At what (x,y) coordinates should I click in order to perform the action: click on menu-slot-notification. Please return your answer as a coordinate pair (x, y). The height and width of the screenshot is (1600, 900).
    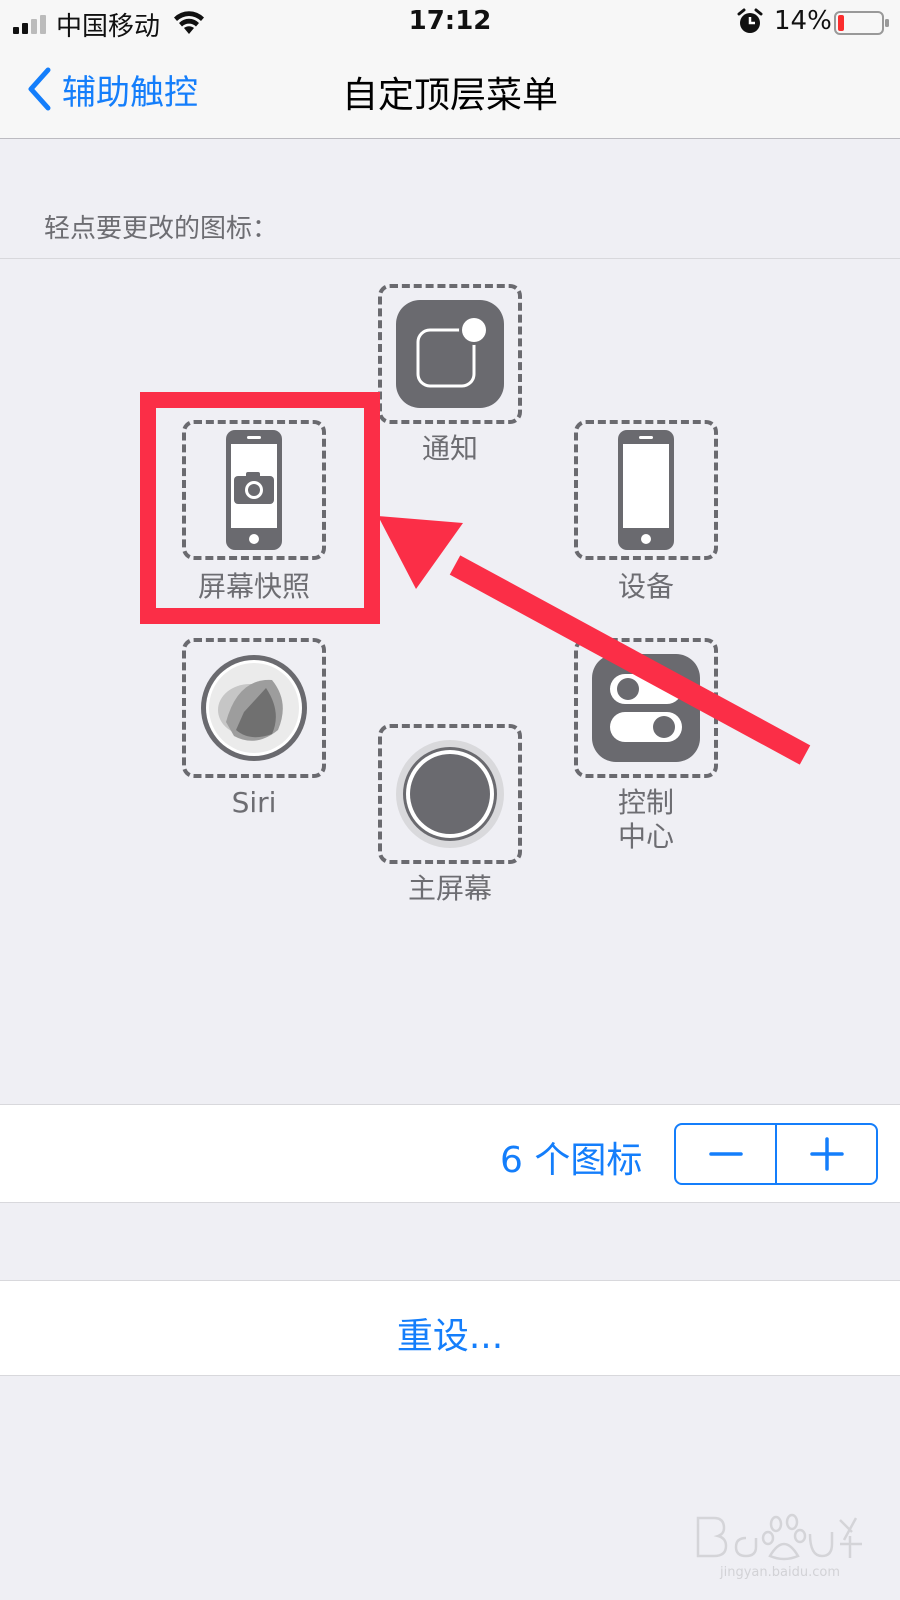
    Looking at the image, I should click on (450, 354).